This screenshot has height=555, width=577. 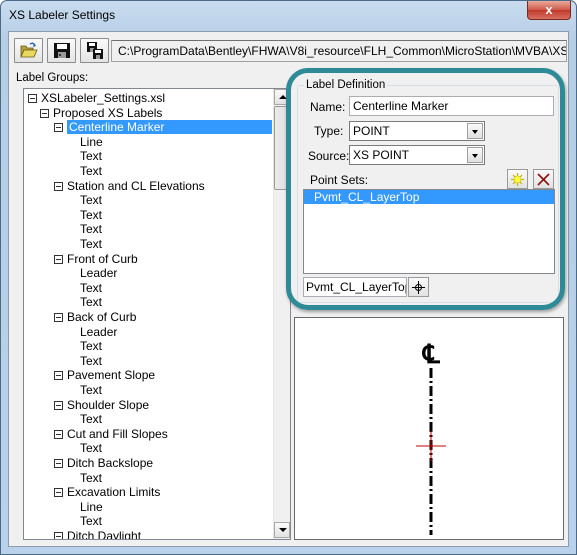 I want to click on tree-node: Station and CL Elevations, so click(x=129, y=186).